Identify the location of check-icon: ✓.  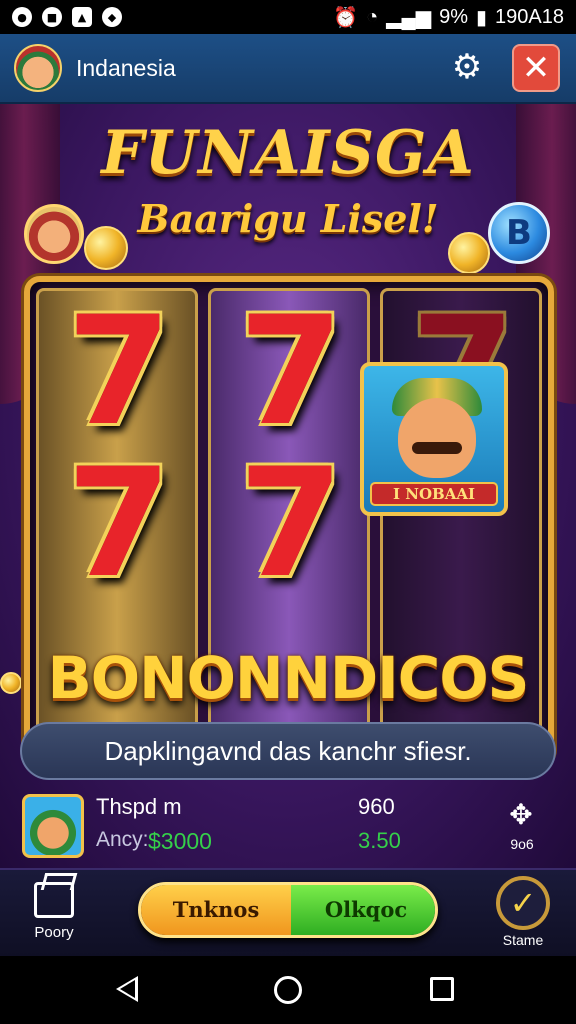
(523, 903).